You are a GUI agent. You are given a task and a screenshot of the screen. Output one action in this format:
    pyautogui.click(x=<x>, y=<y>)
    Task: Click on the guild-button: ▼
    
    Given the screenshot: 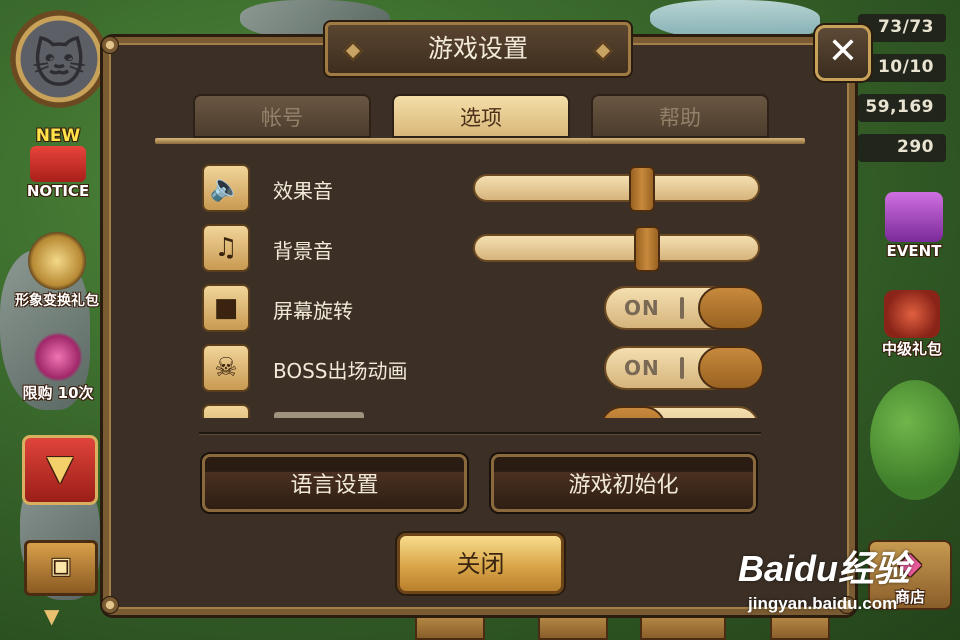 What is the action you would take?
    pyautogui.click(x=60, y=470)
    